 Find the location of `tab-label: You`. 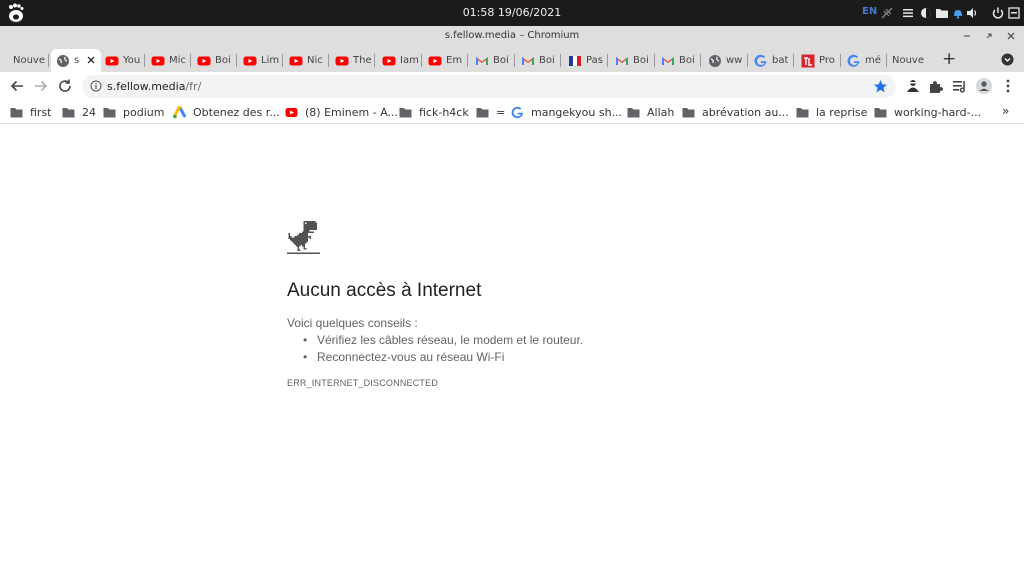

tab-label: You is located at coordinates (132, 60).